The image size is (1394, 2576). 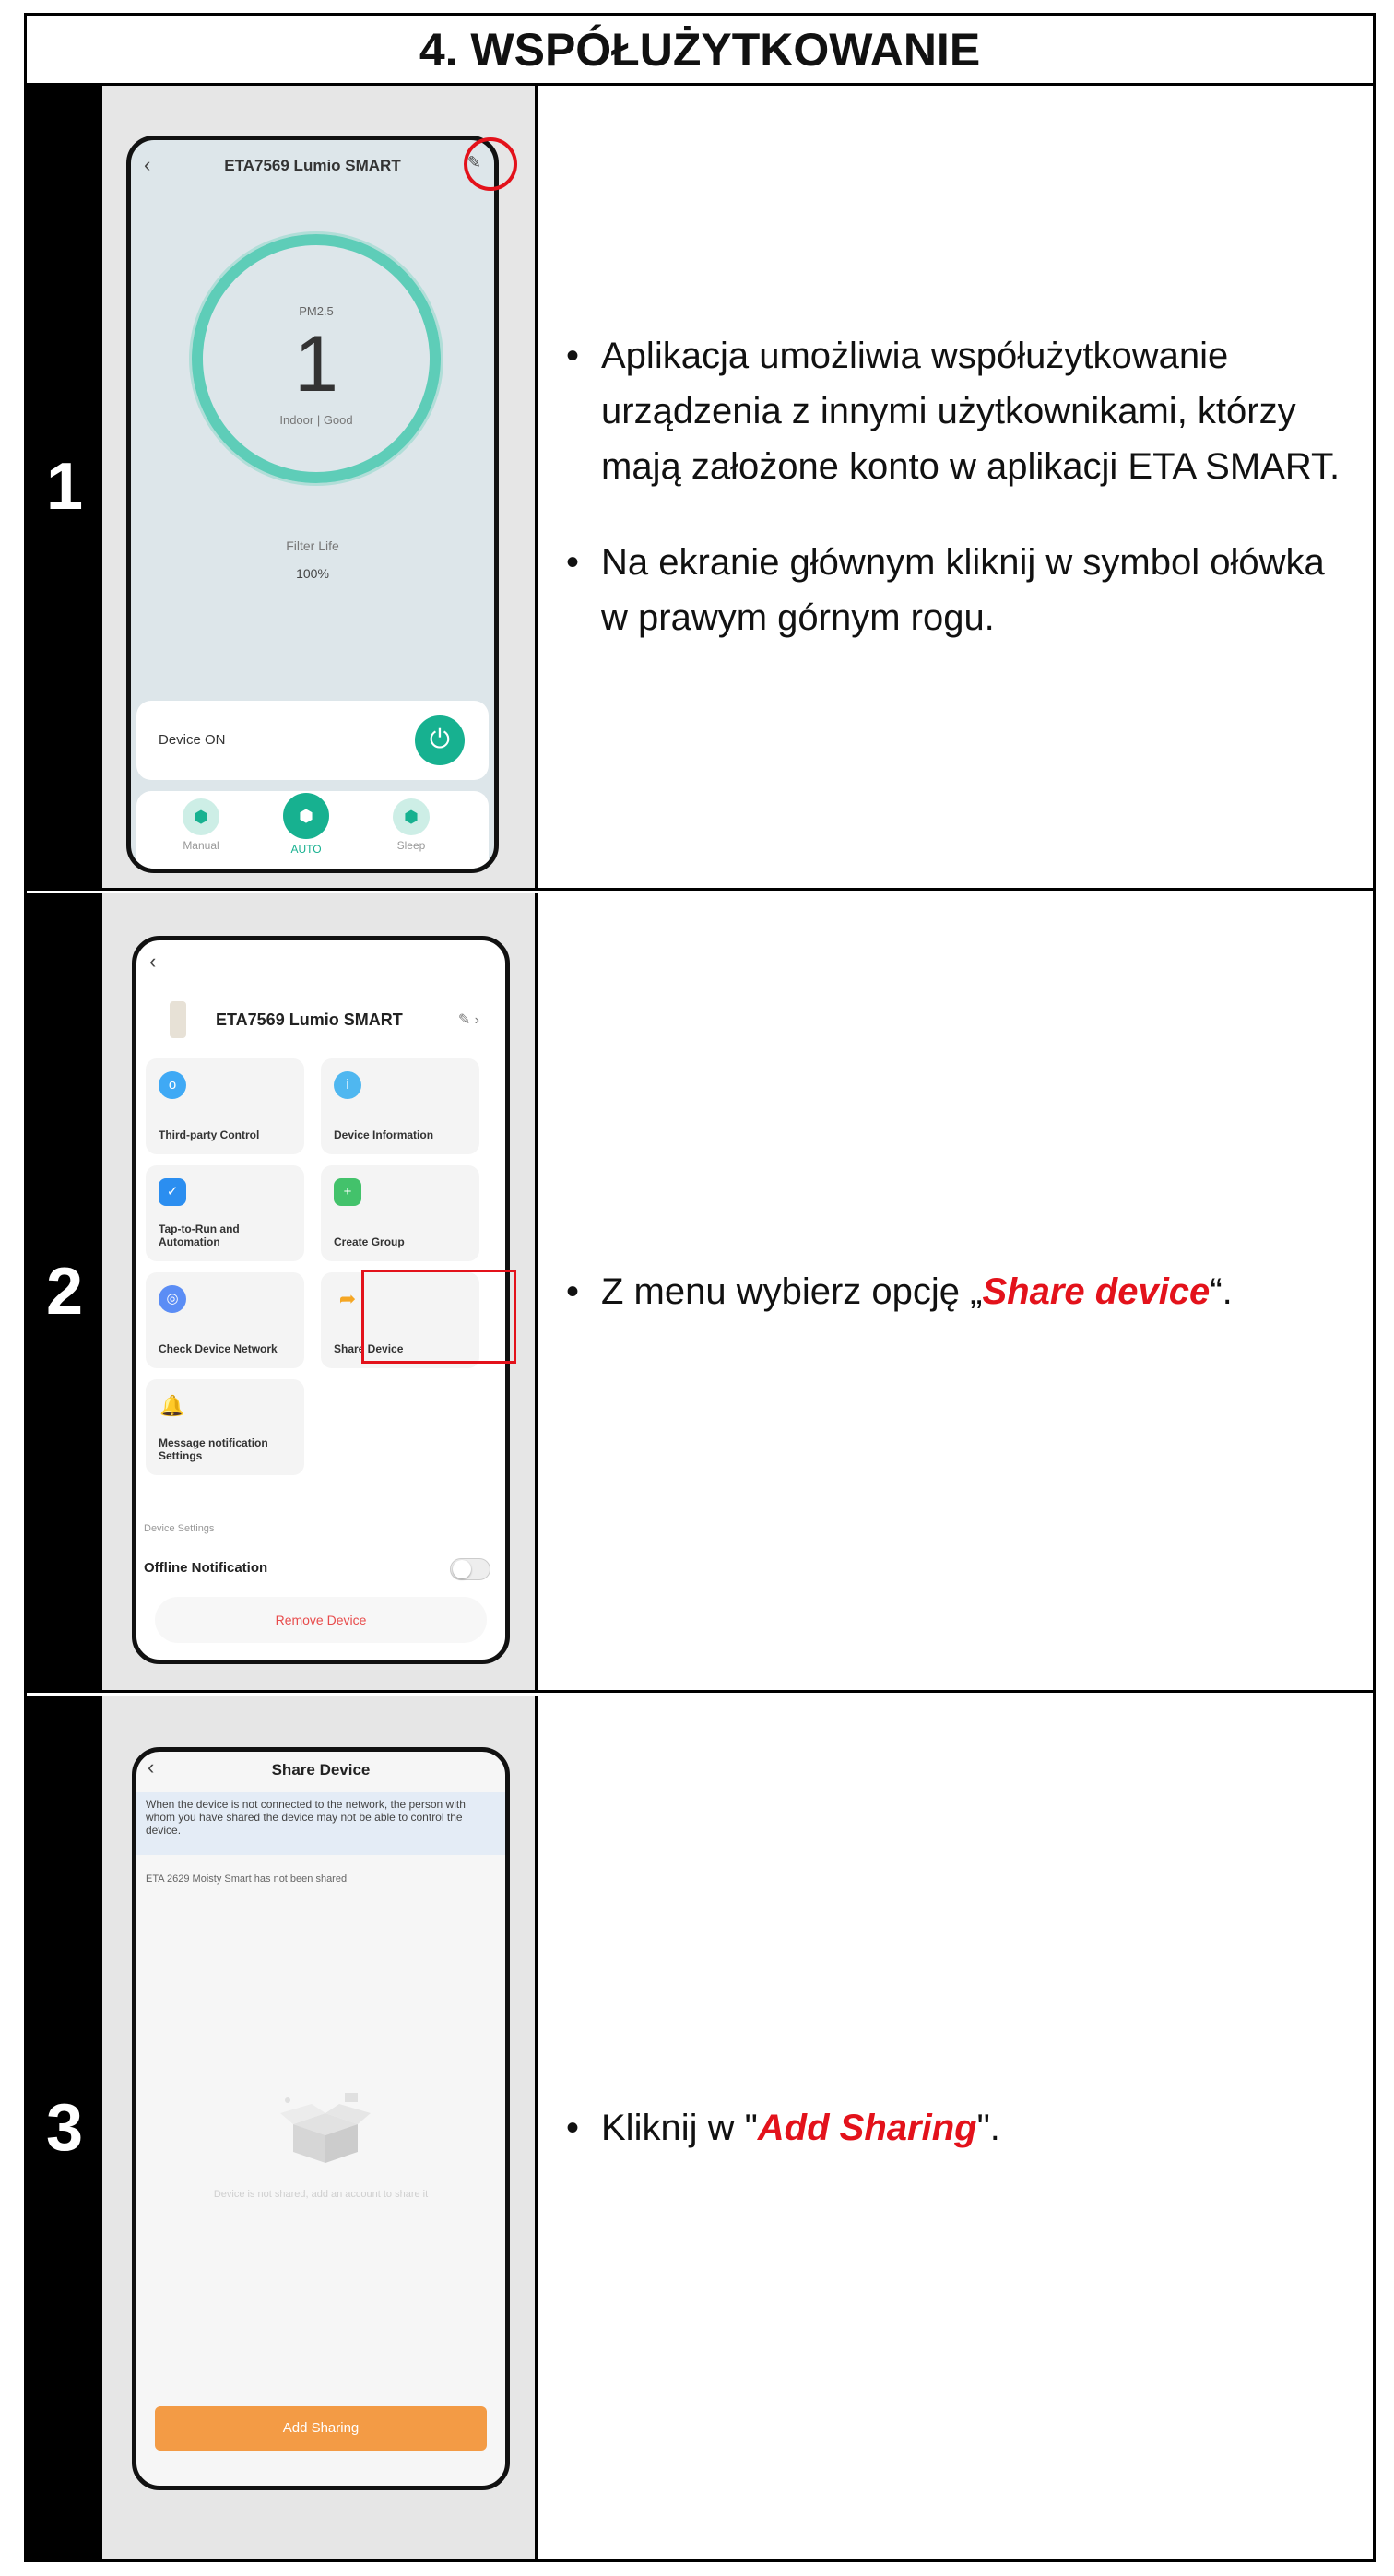 I want to click on step-number-cell: 3, so click(x=65, y=2127).